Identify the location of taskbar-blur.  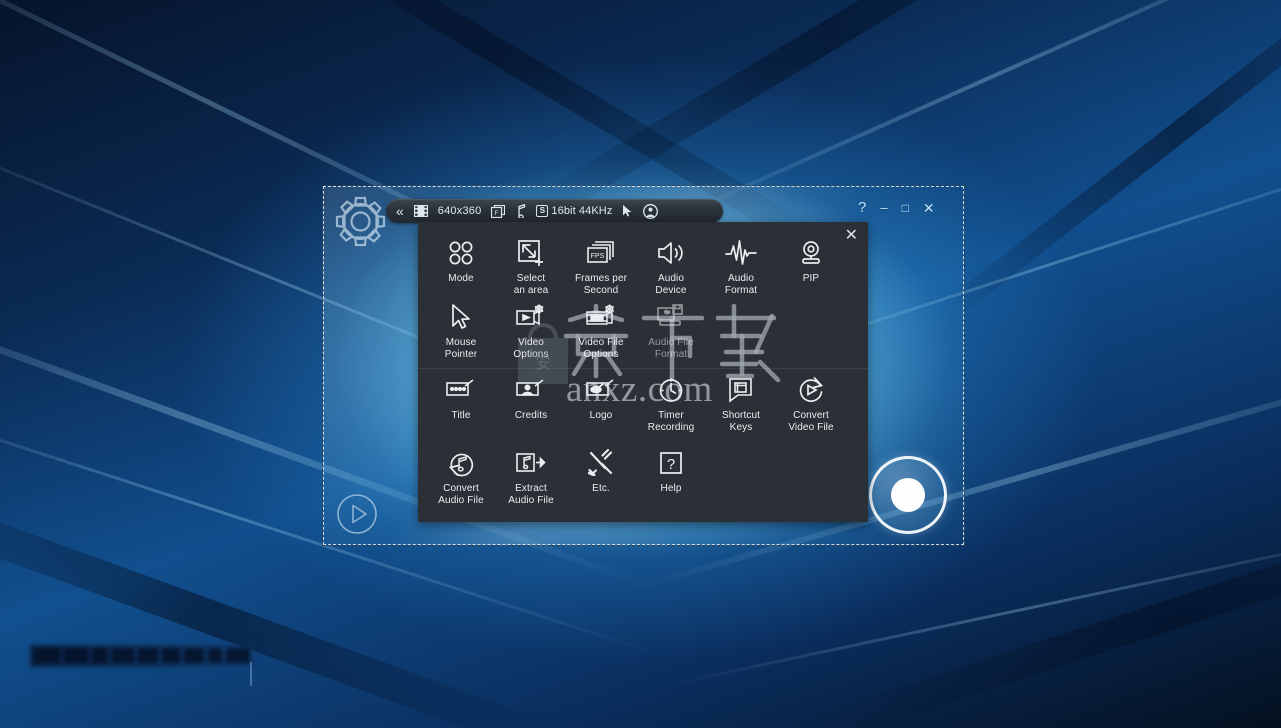
(142, 656).